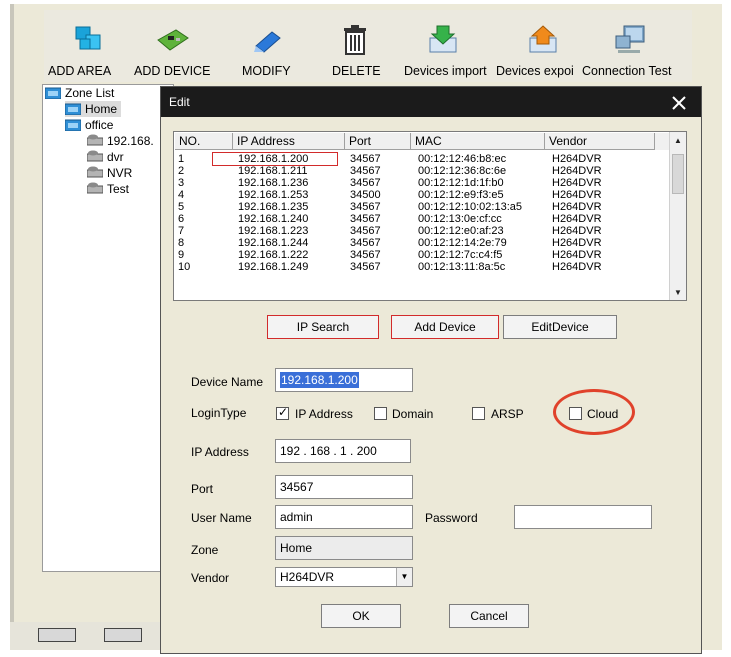  What do you see at coordinates (53, 93) in the screenshot?
I see `zone-list-icon` at bounding box center [53, 93].